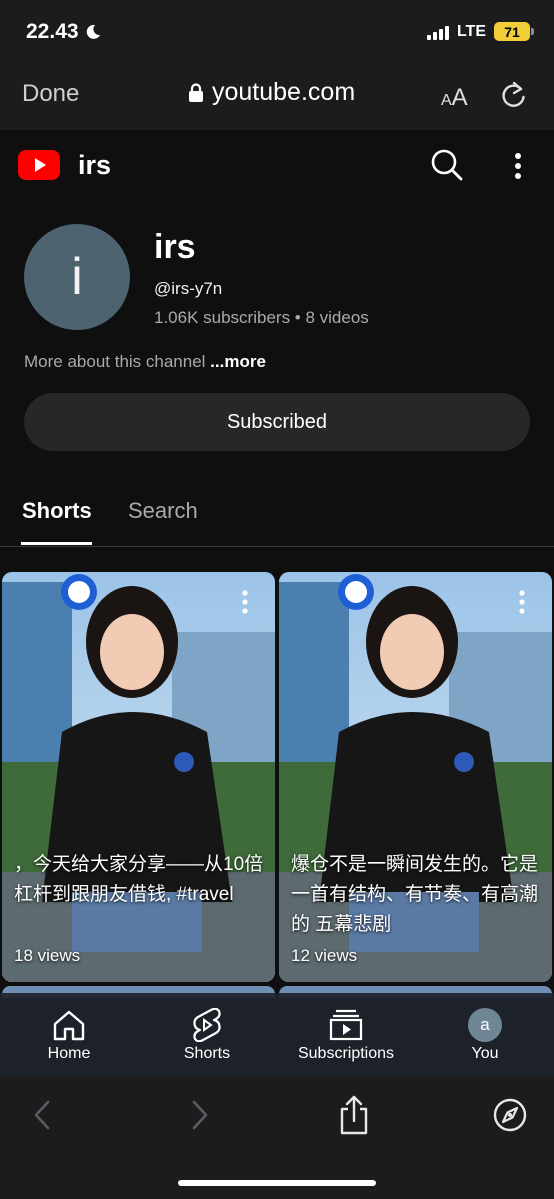 Image resolution: width=554 pixels, height=1199 pixels. I want to click on text-size-small-a: A, so click(446, 100).